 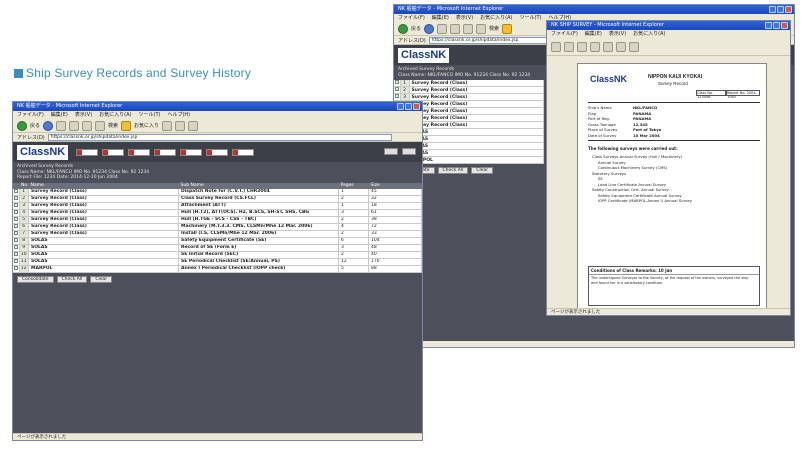 I want to click on clear-button: Clear, so click(x=482, y=171).